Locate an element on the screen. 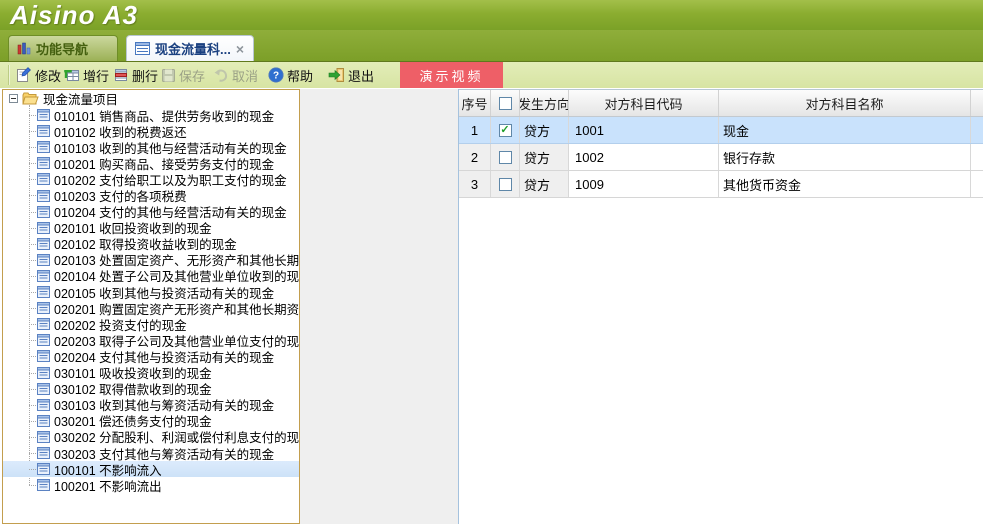 This screenshot has height=524, width=983. tree-item: 020203 取得子公司及其他营业单位支付的现金 is located at coordinates (151, 340).